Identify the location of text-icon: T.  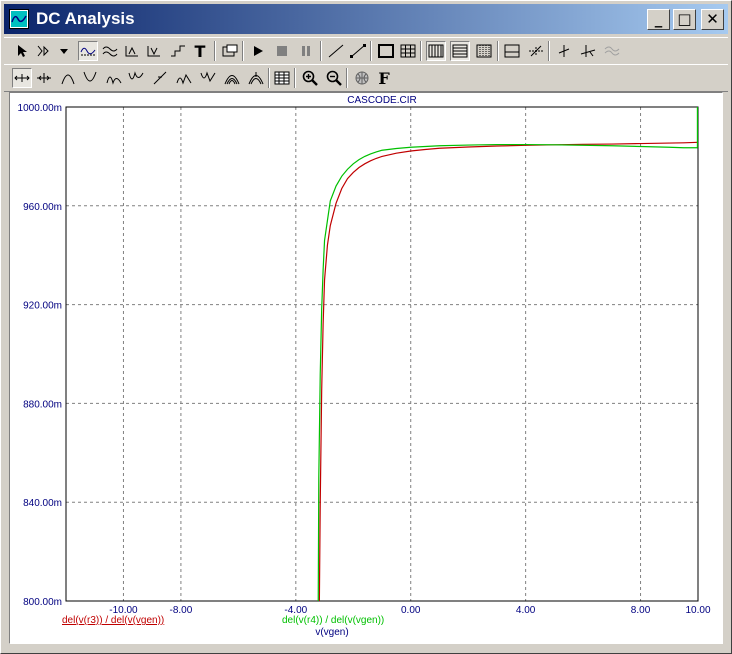
(200, 51).